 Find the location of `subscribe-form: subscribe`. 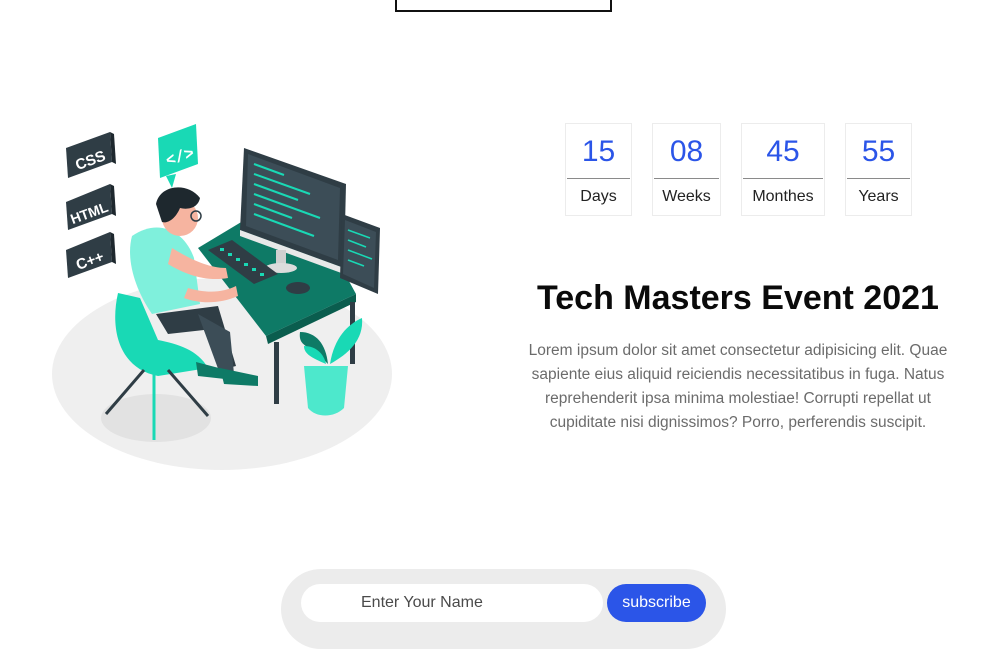

subscribe-form: subscribe is located at coordinates (503, 609).